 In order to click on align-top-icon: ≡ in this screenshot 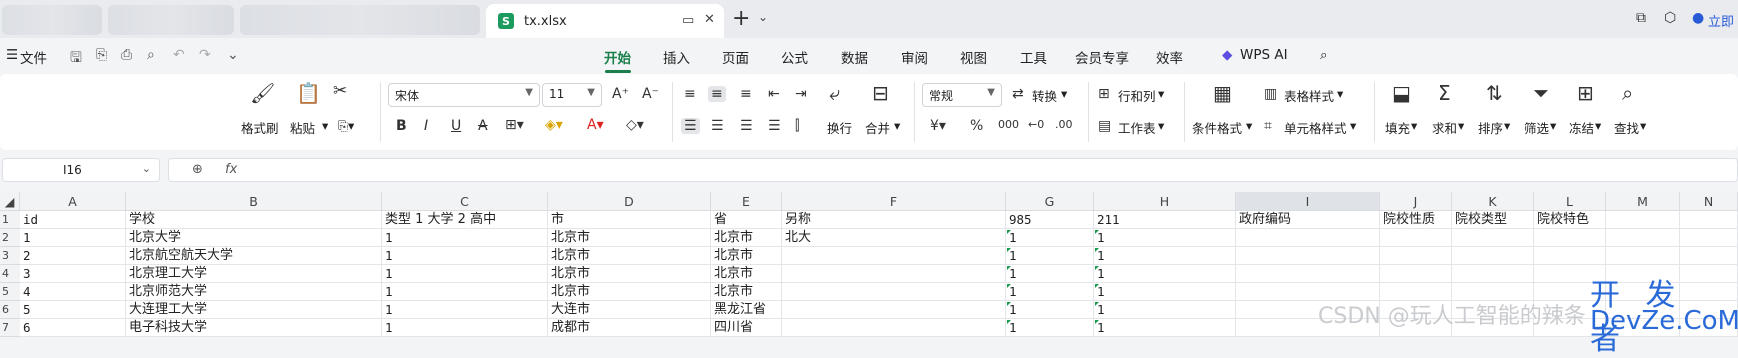, I will do `click(690, 94)`.